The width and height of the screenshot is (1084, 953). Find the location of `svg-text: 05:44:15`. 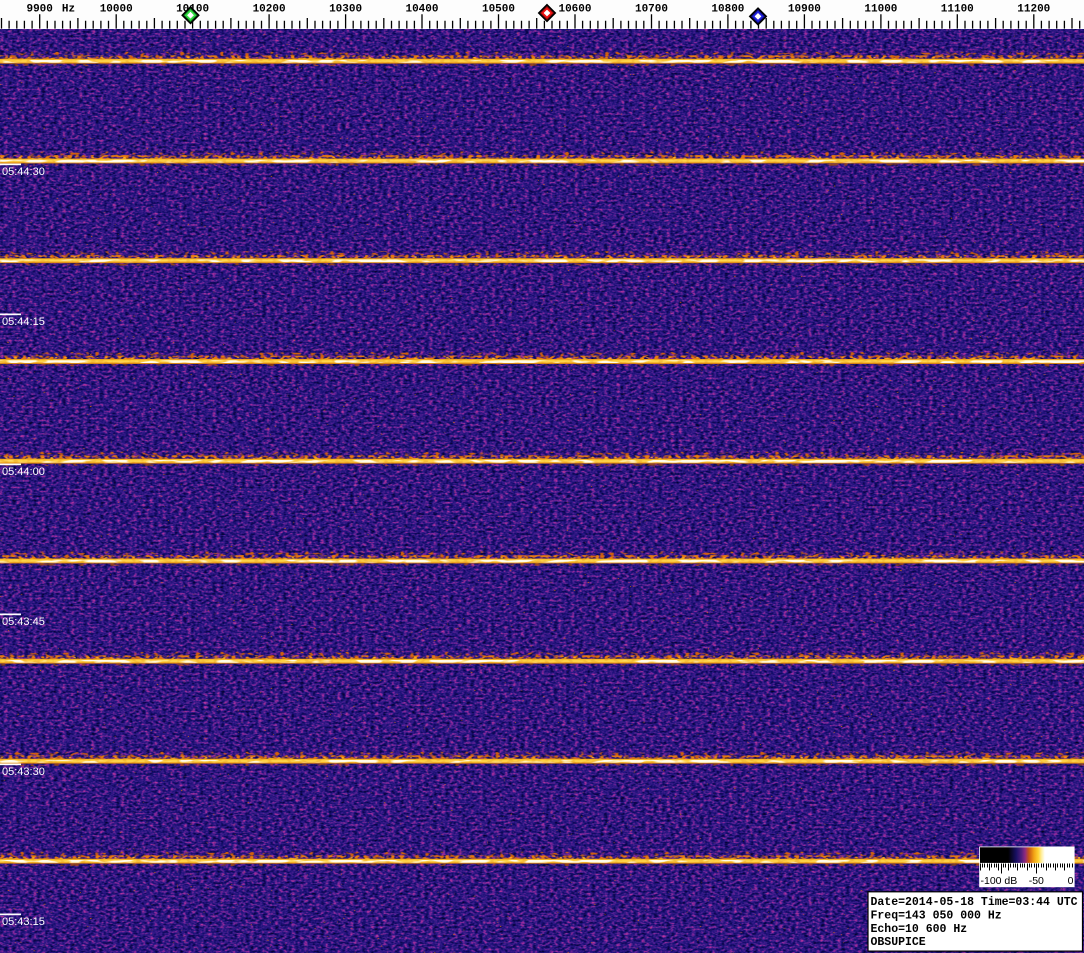

svg-text: 05:44:15 is located at coordinates (23, 322).